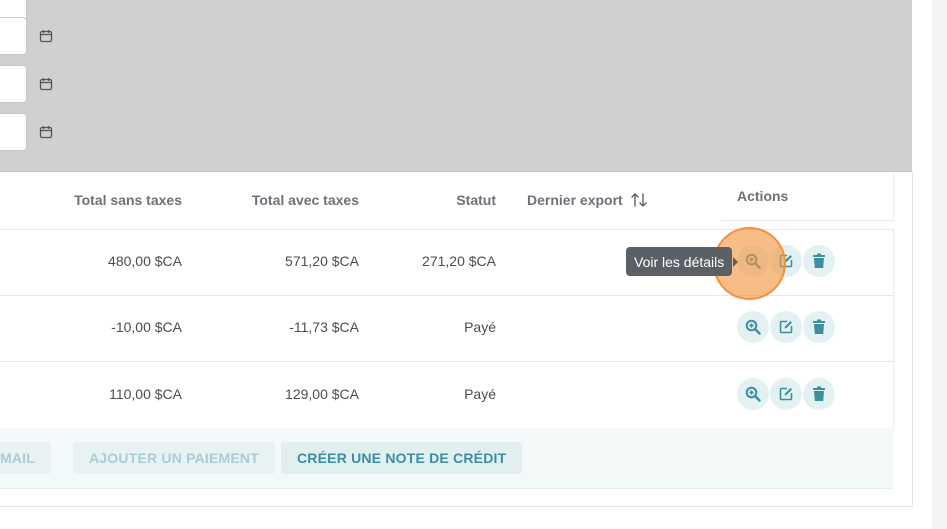  I want to click on sort-arrows-icon, so click(639, 200).